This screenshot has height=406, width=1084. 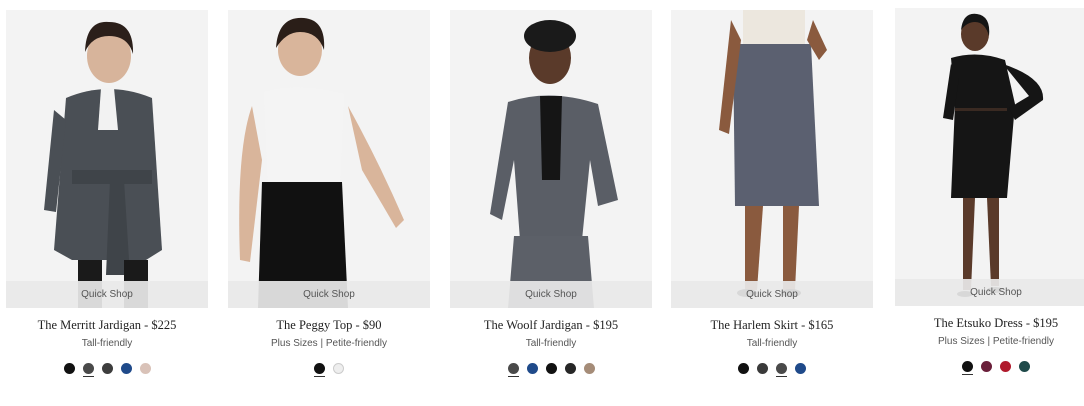 I want to click on product-title: The Harlem Skirt - $165, so click(x=772, y=325).